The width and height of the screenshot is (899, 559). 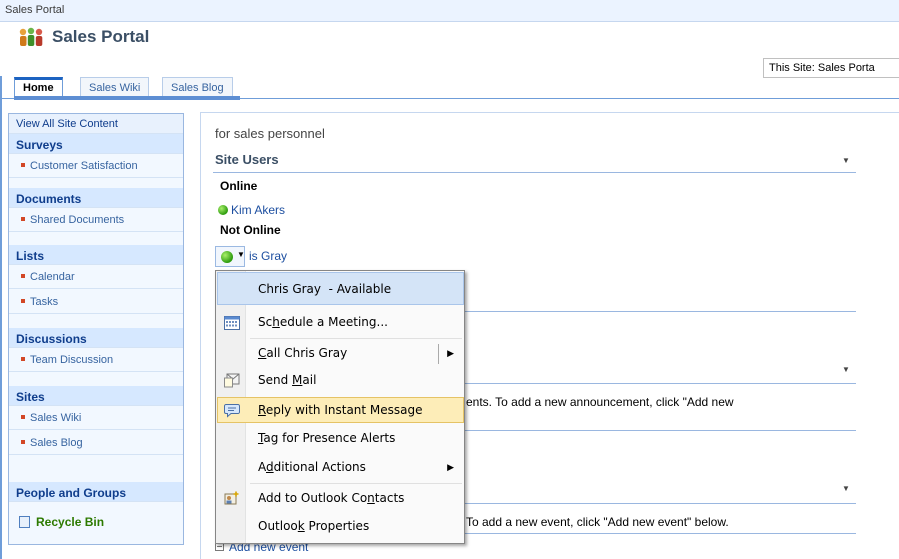 I want to click on top-site-link: Sales Portal, so click(x=34, y=10).